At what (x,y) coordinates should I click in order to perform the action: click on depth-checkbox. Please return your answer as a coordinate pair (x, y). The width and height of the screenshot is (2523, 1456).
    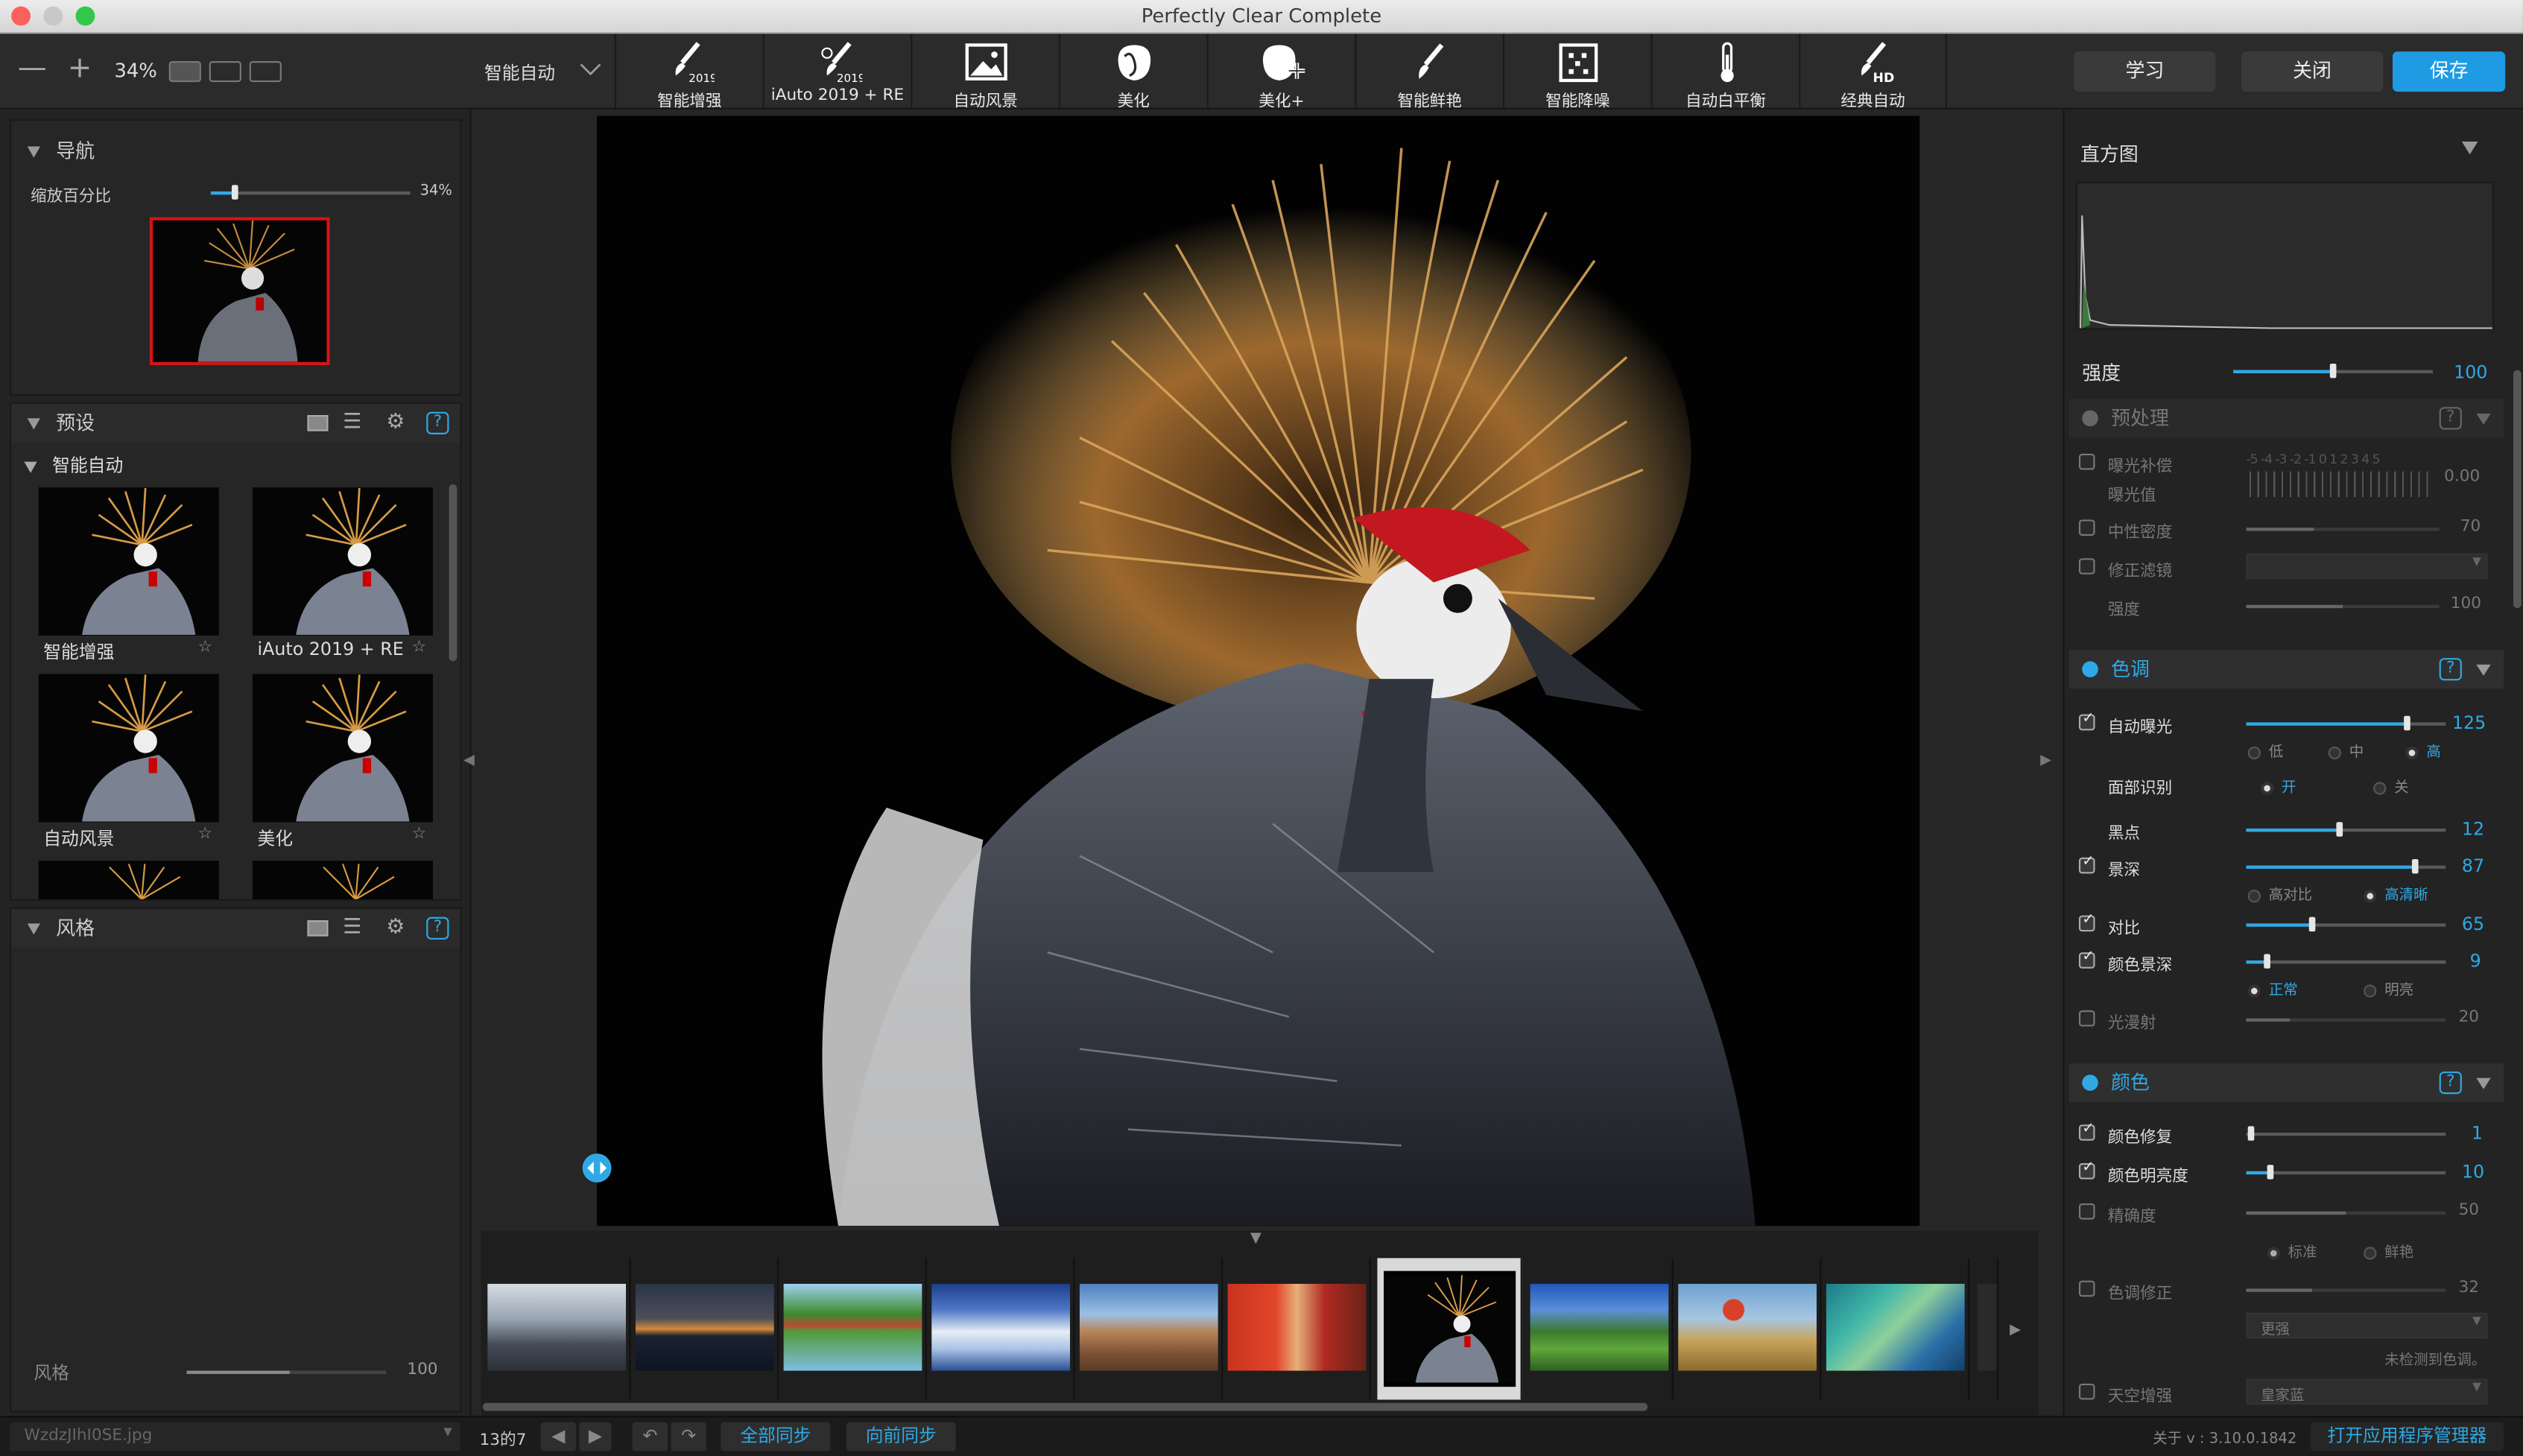
    Looking at the image, I should click on (2086, 864).